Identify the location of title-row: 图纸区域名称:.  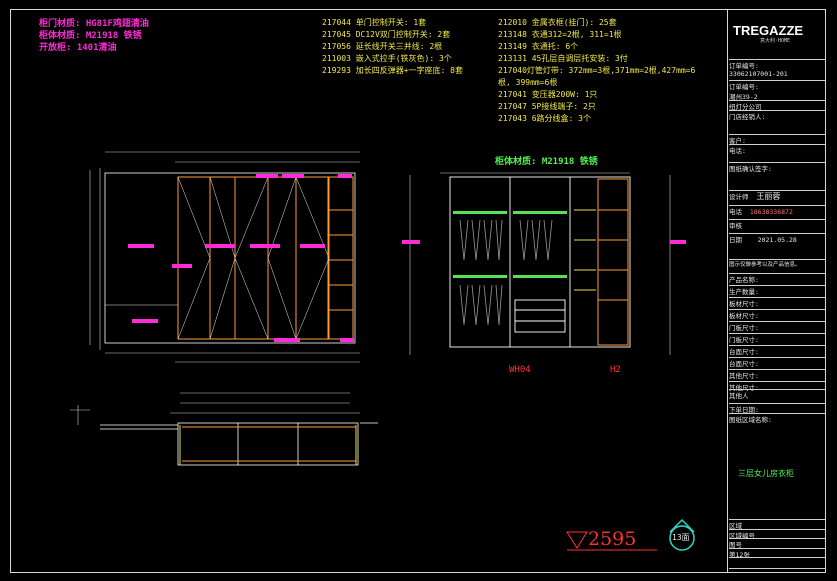
(777, 418).